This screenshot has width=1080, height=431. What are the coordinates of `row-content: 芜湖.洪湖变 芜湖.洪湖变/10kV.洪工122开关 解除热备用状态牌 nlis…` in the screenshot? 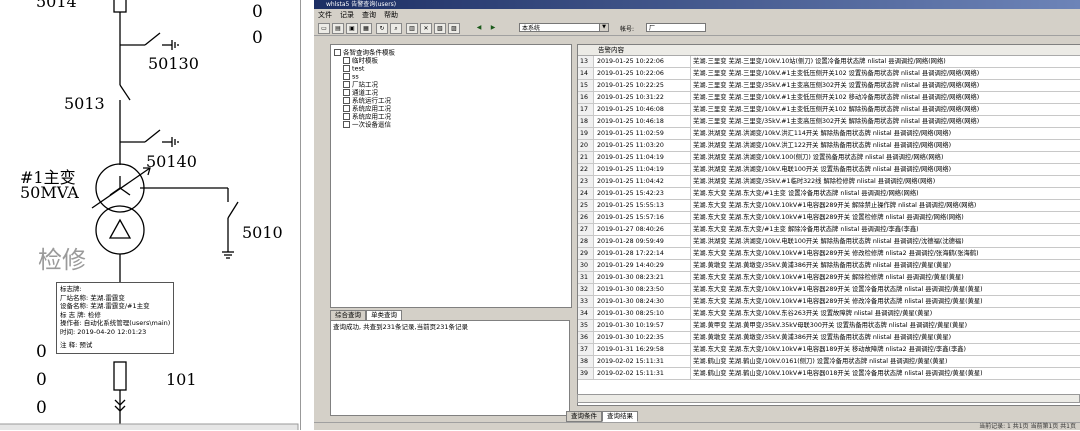 It's located at (822, 145).